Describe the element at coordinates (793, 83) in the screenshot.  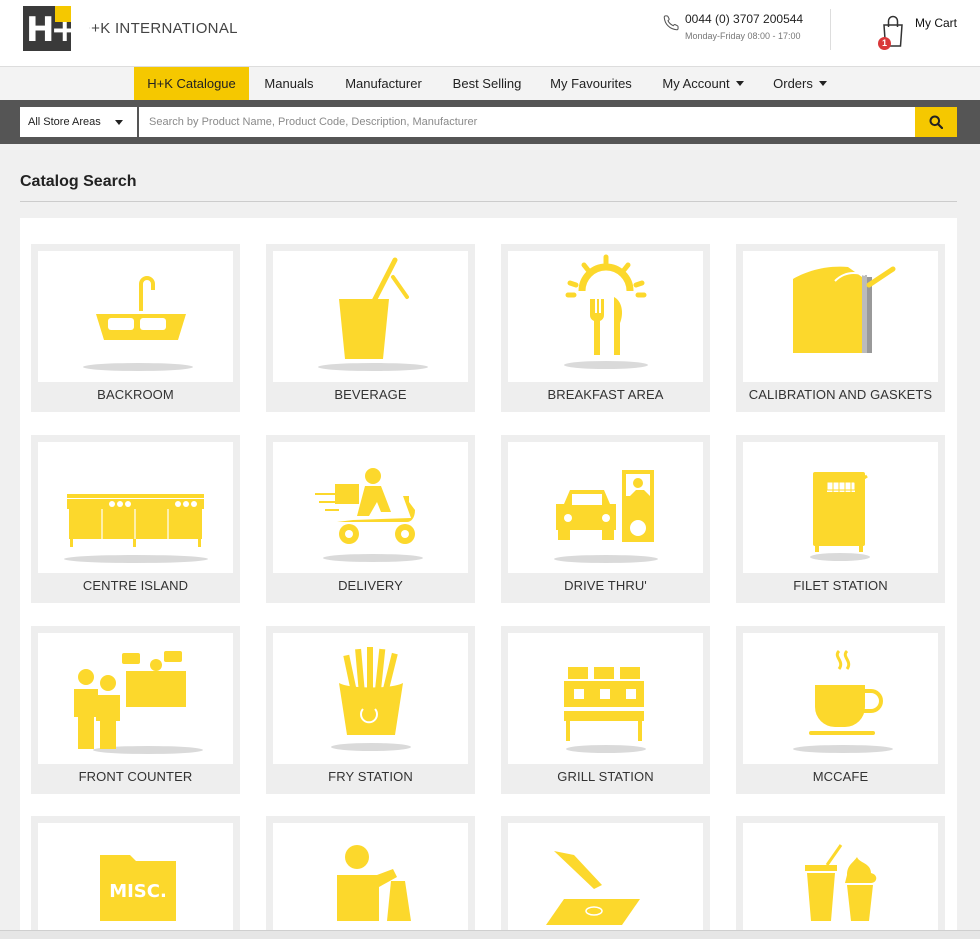
I see `nav-label: Orders` at that location.